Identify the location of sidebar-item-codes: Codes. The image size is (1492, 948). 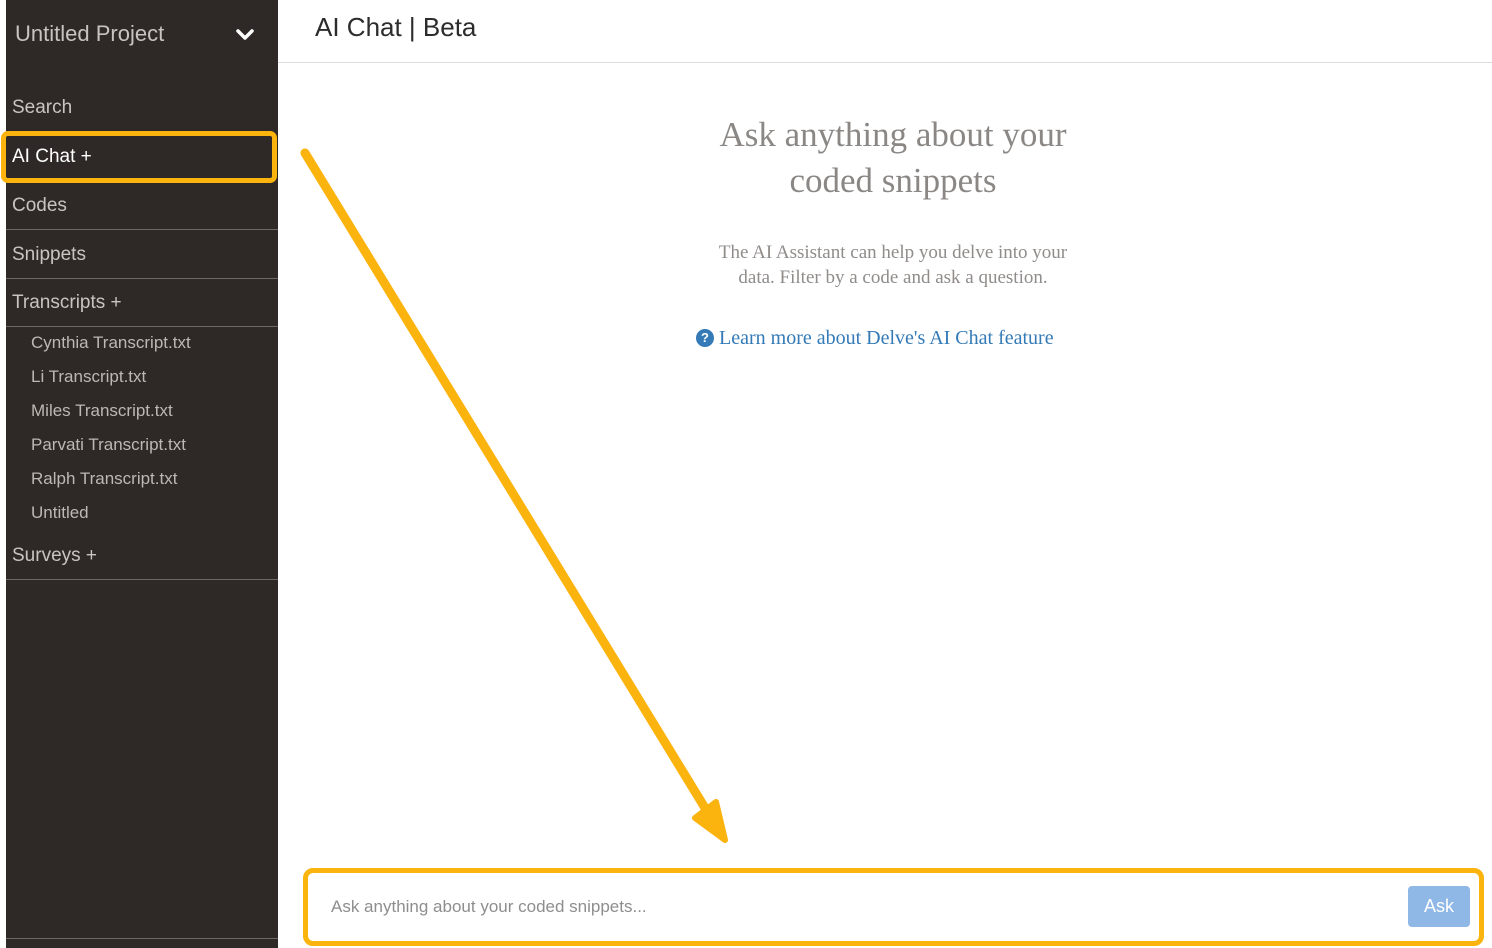
(142, 206).